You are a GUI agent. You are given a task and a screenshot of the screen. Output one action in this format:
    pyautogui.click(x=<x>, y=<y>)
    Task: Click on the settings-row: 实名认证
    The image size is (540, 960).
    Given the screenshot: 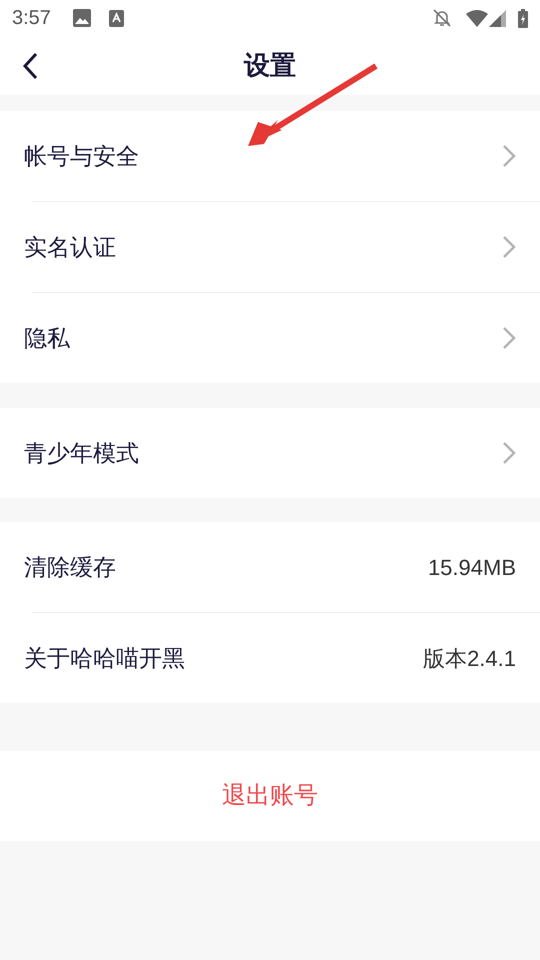 What is the action you would take?
    pyautogui.click(x=270, y=247)
    